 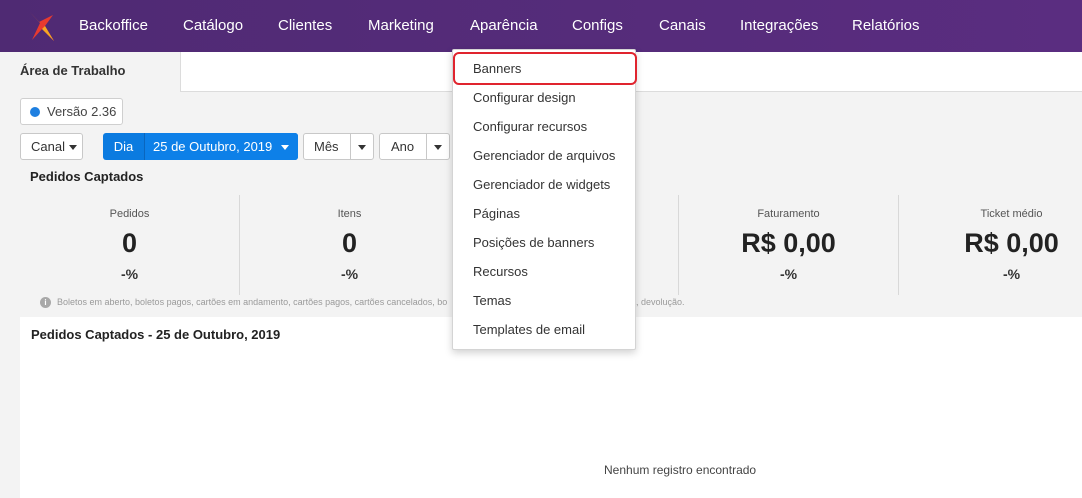 I want to click on stat-divider, so click(x=898, y=245).